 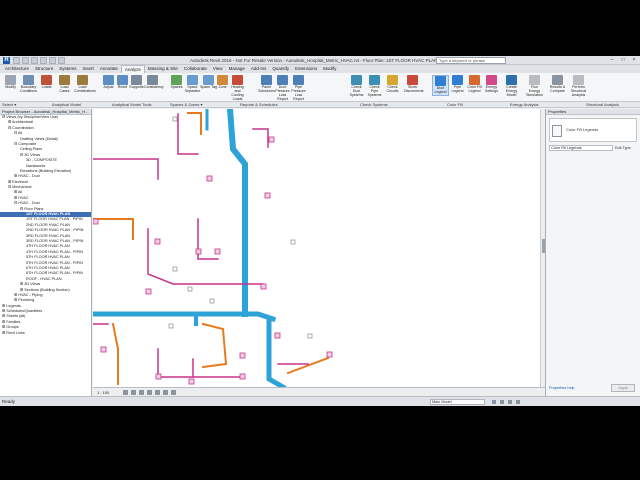 I want to click on ribbon-panel-label: Structural Analysis, so click(x=602, y=105).